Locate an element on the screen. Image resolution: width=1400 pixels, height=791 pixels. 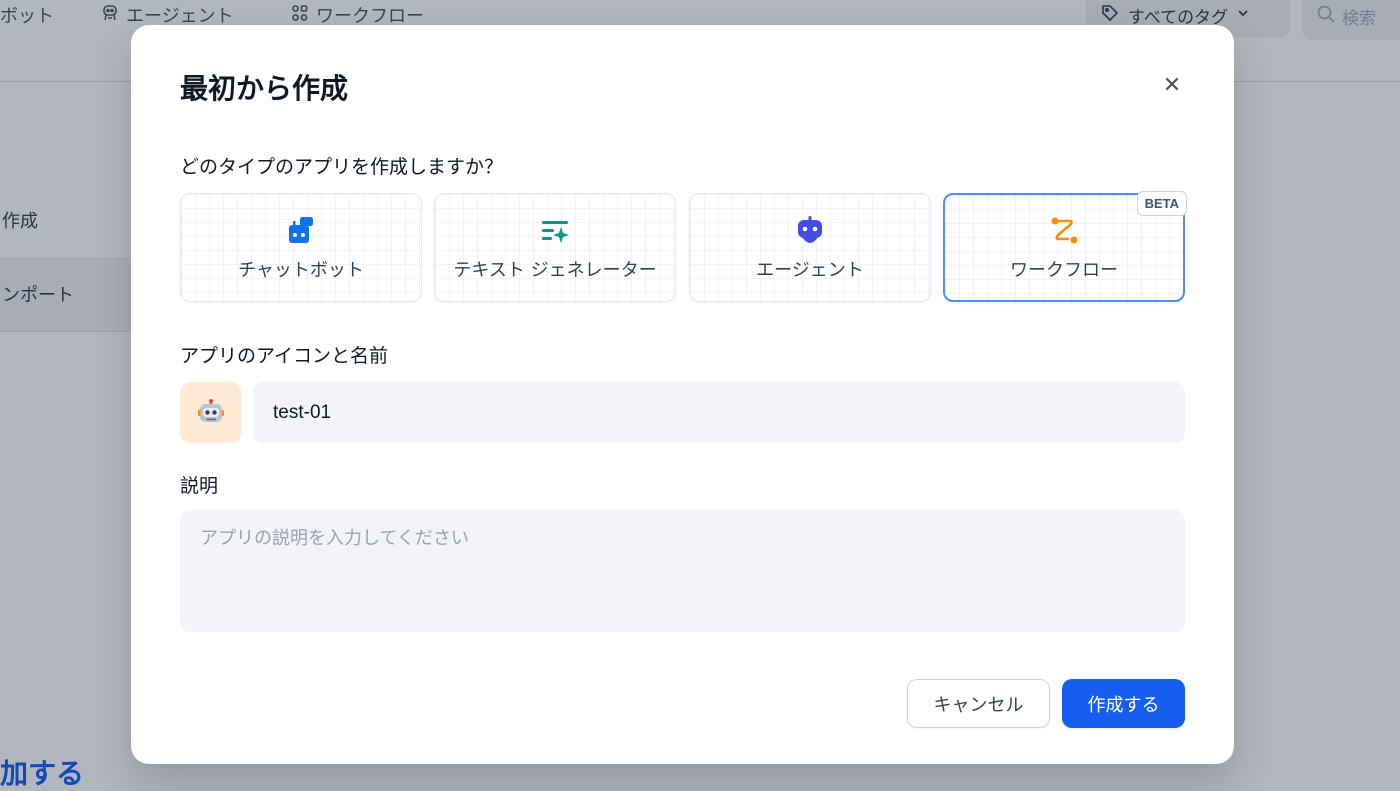
beta-badge: BETA is located at coordinates (1161, 203).